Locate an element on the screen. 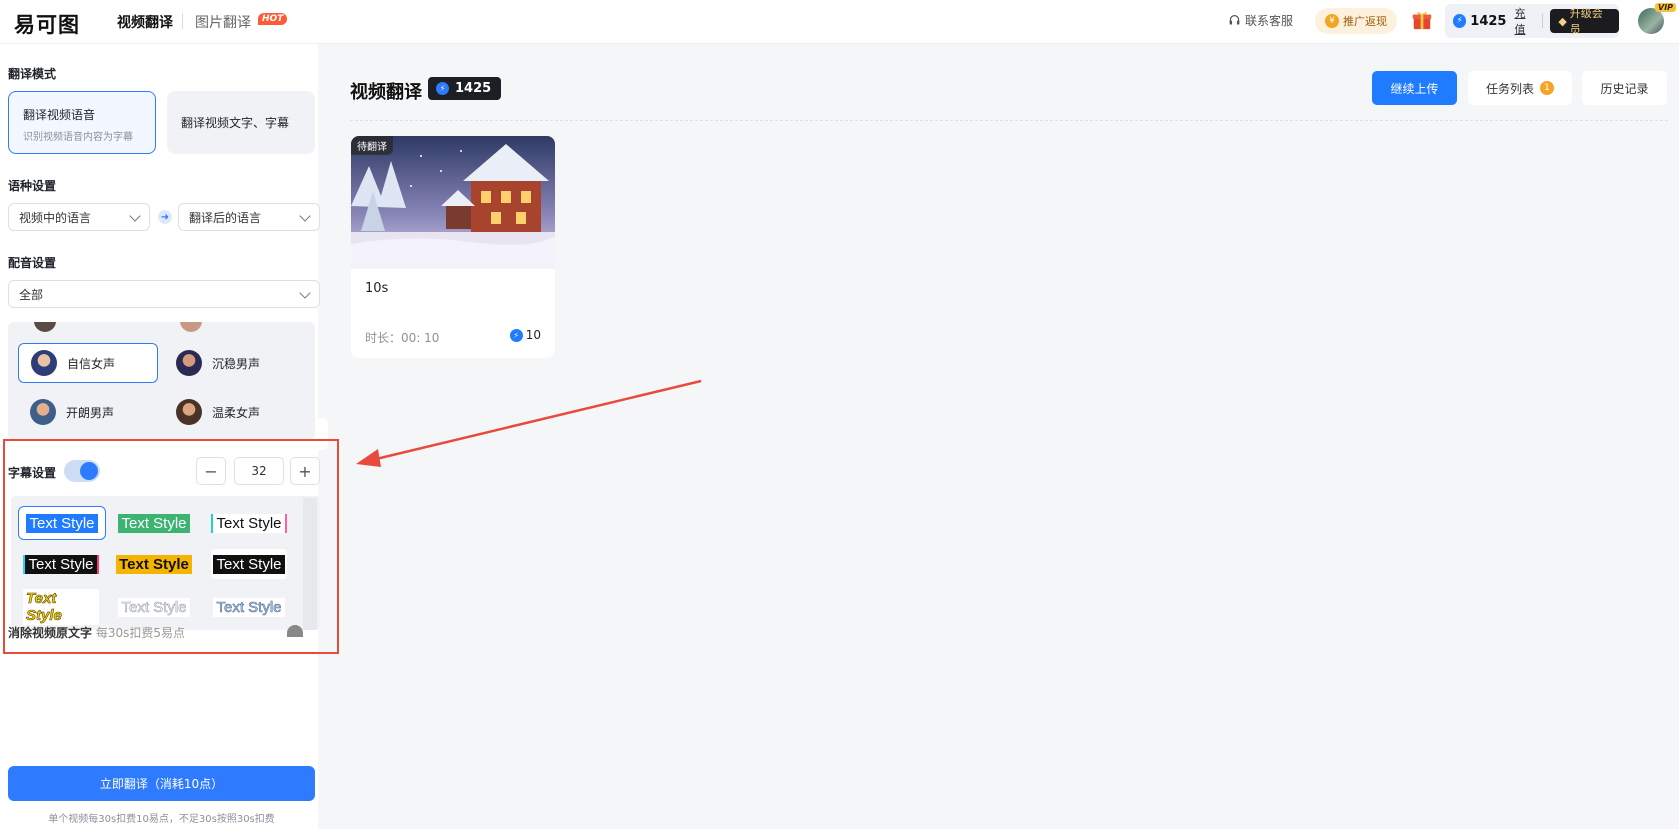 The height and width of the screenshot is (829, 1679). app-logo: 易可图 is located at coordinates (47, 24).